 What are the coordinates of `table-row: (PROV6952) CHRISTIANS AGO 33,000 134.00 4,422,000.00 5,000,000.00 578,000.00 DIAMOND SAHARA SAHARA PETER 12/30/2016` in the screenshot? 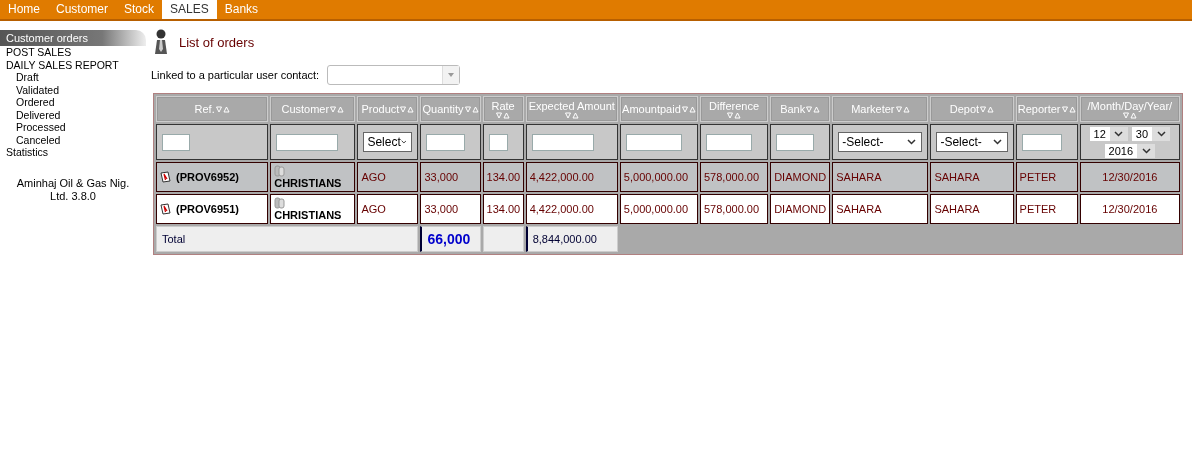 It's located at (668, 177).